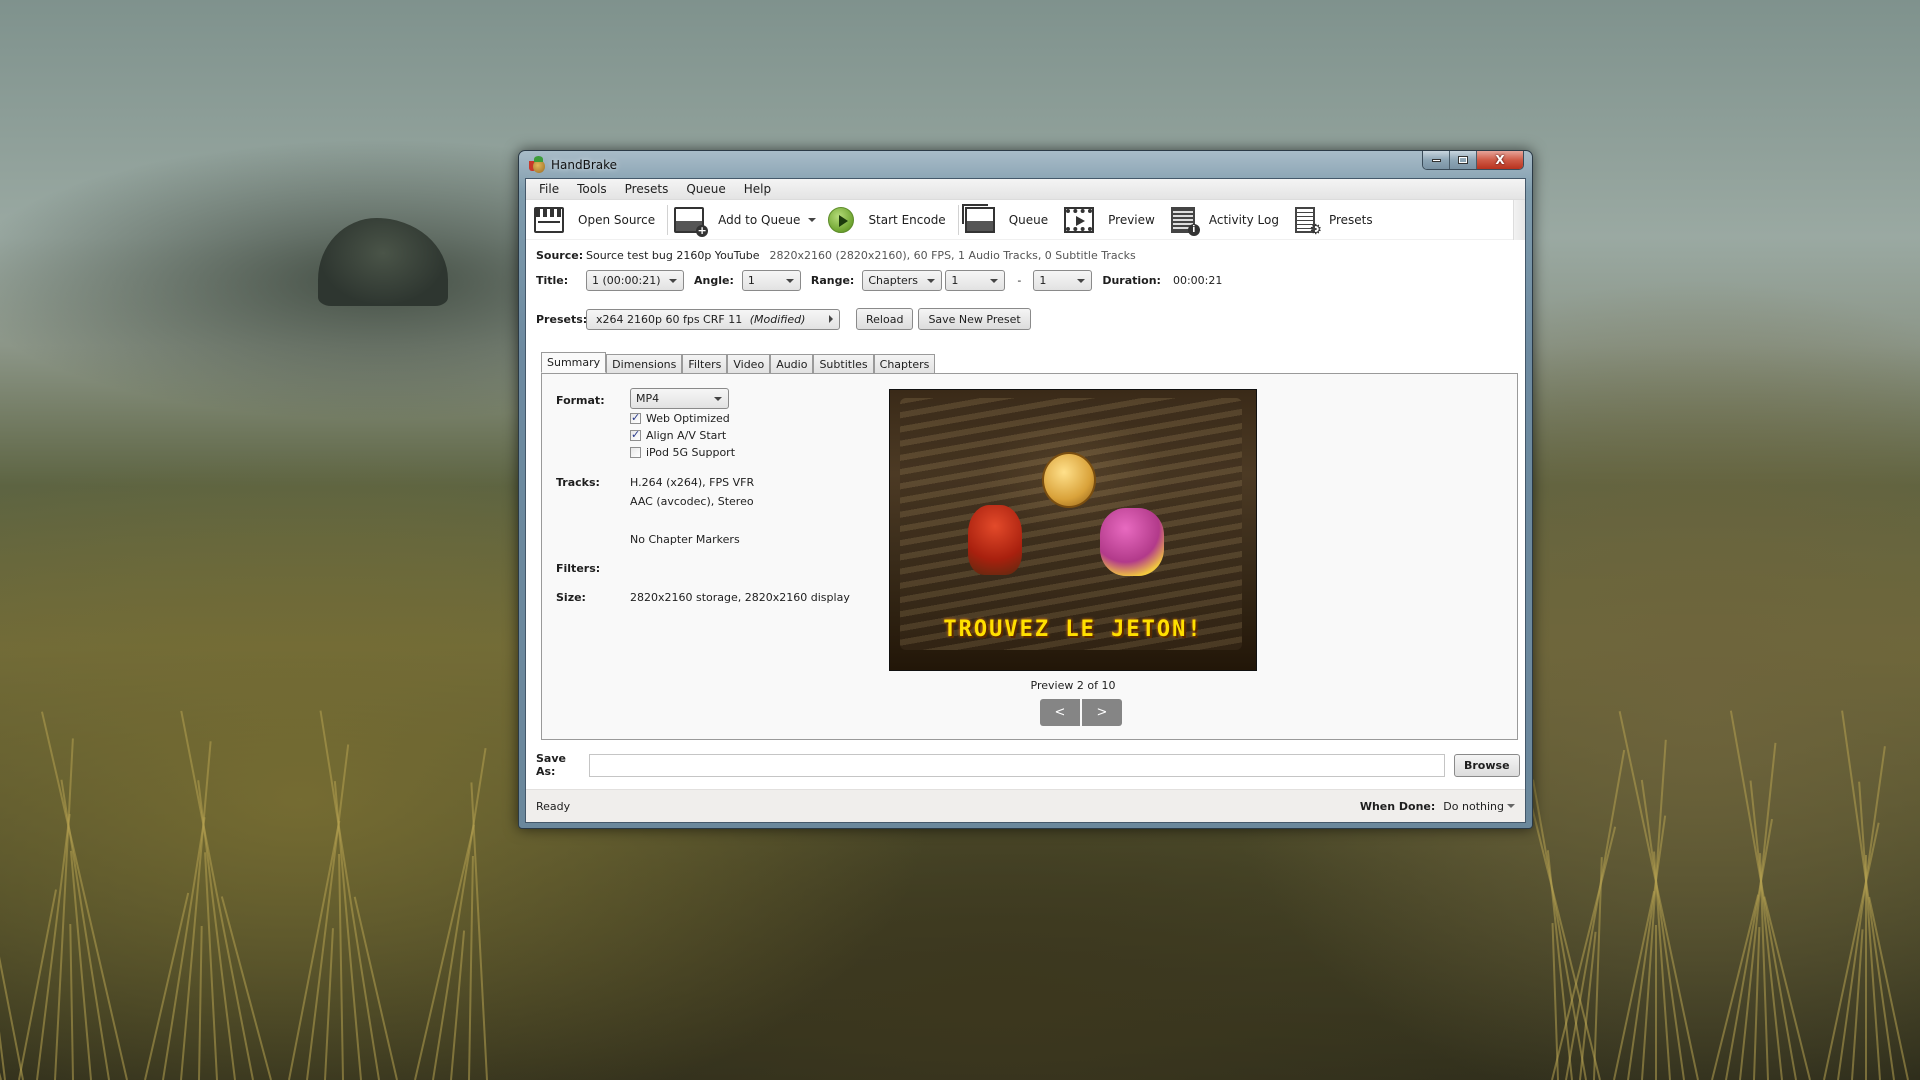 Image resolution: width=1920 pixels, height=1080 pixels. Describe the element at coordinates (955, 280) in the screenshot. I see `range-start-value: 1` at that location.